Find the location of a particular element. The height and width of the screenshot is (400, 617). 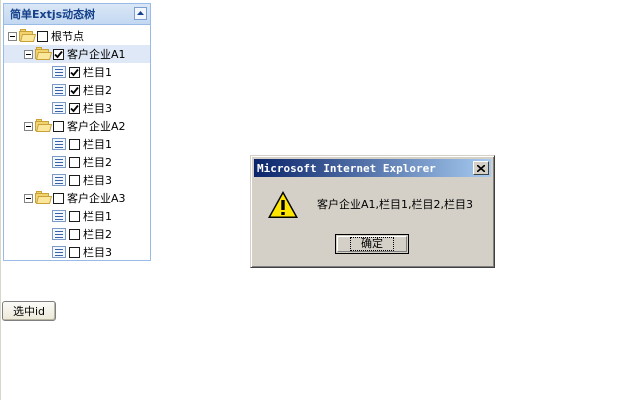

tree-folder-node: 根节点 is located at coordinates (77, 36).